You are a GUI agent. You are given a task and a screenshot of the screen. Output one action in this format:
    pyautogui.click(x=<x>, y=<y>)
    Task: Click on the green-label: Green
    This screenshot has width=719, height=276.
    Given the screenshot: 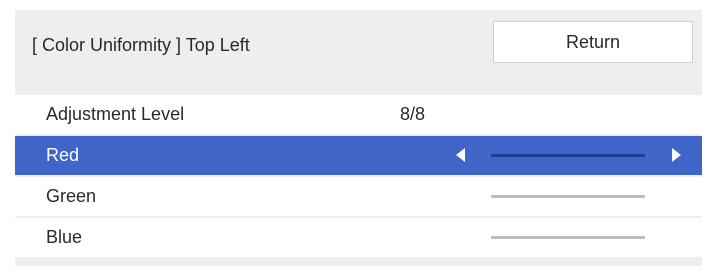 What is the action you would take?
    pyautogui.click(x=71, y=196)
    